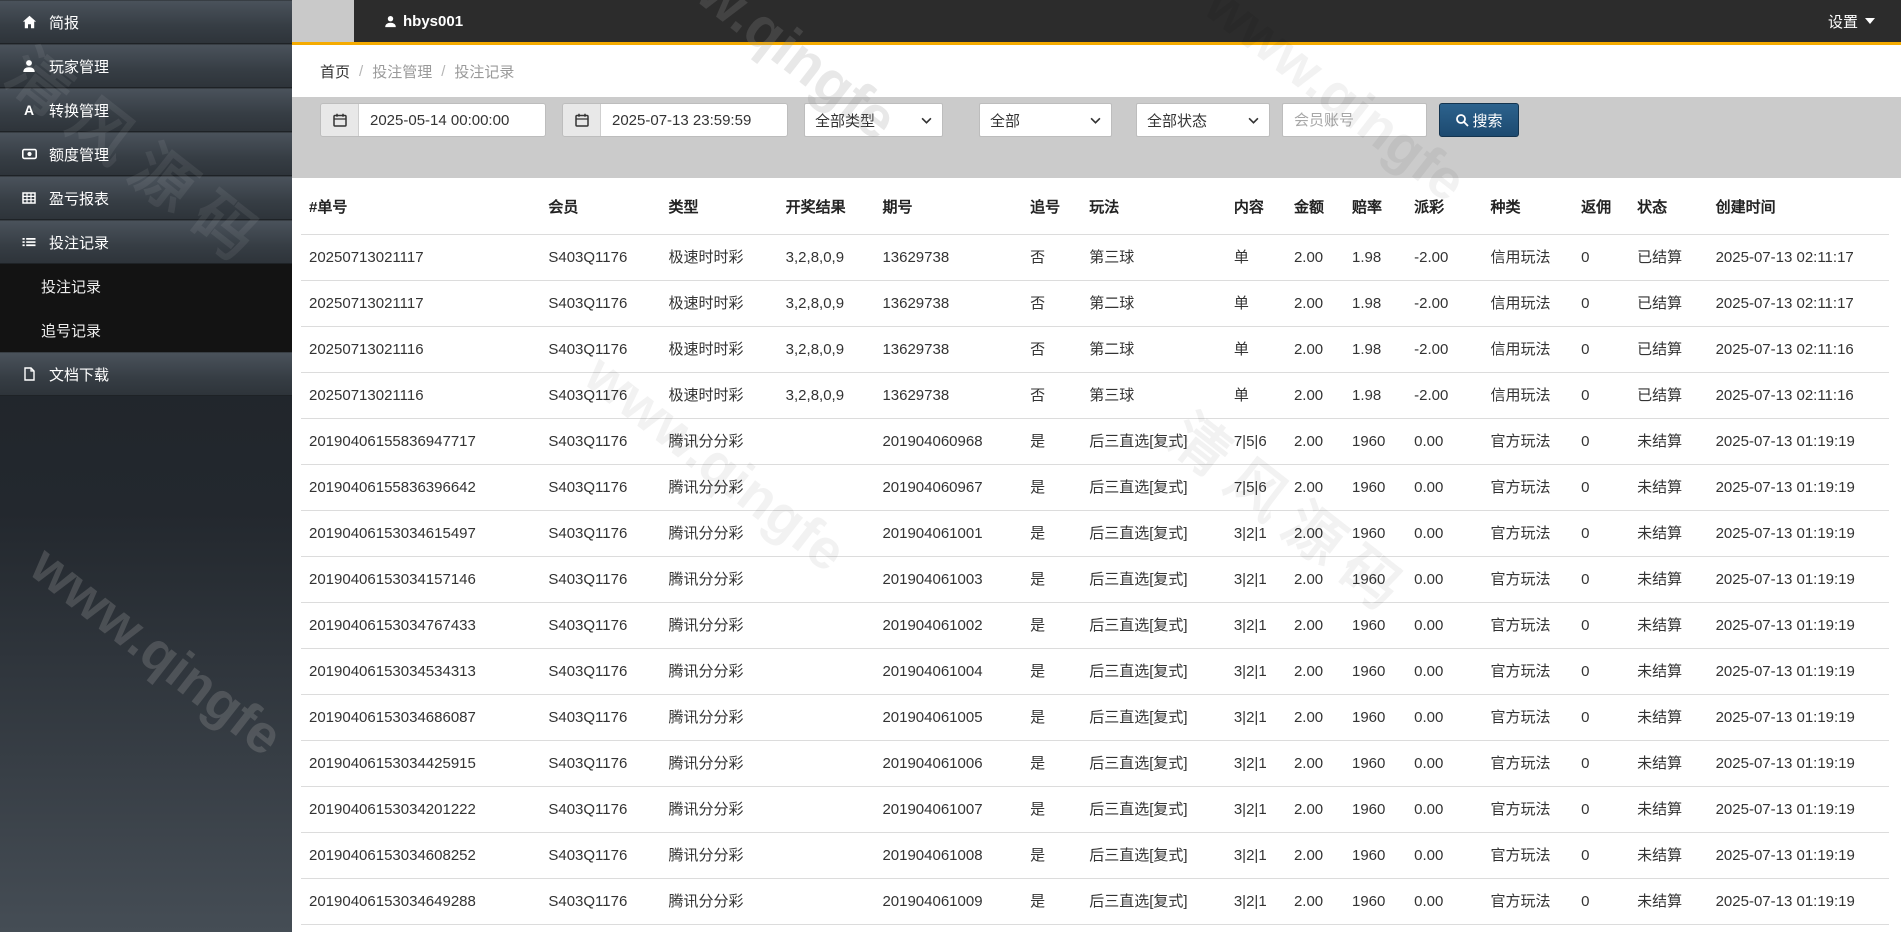 This screenshot has width=1901, height=932. I want to click on caret-down-icon, so click(1870, 21).